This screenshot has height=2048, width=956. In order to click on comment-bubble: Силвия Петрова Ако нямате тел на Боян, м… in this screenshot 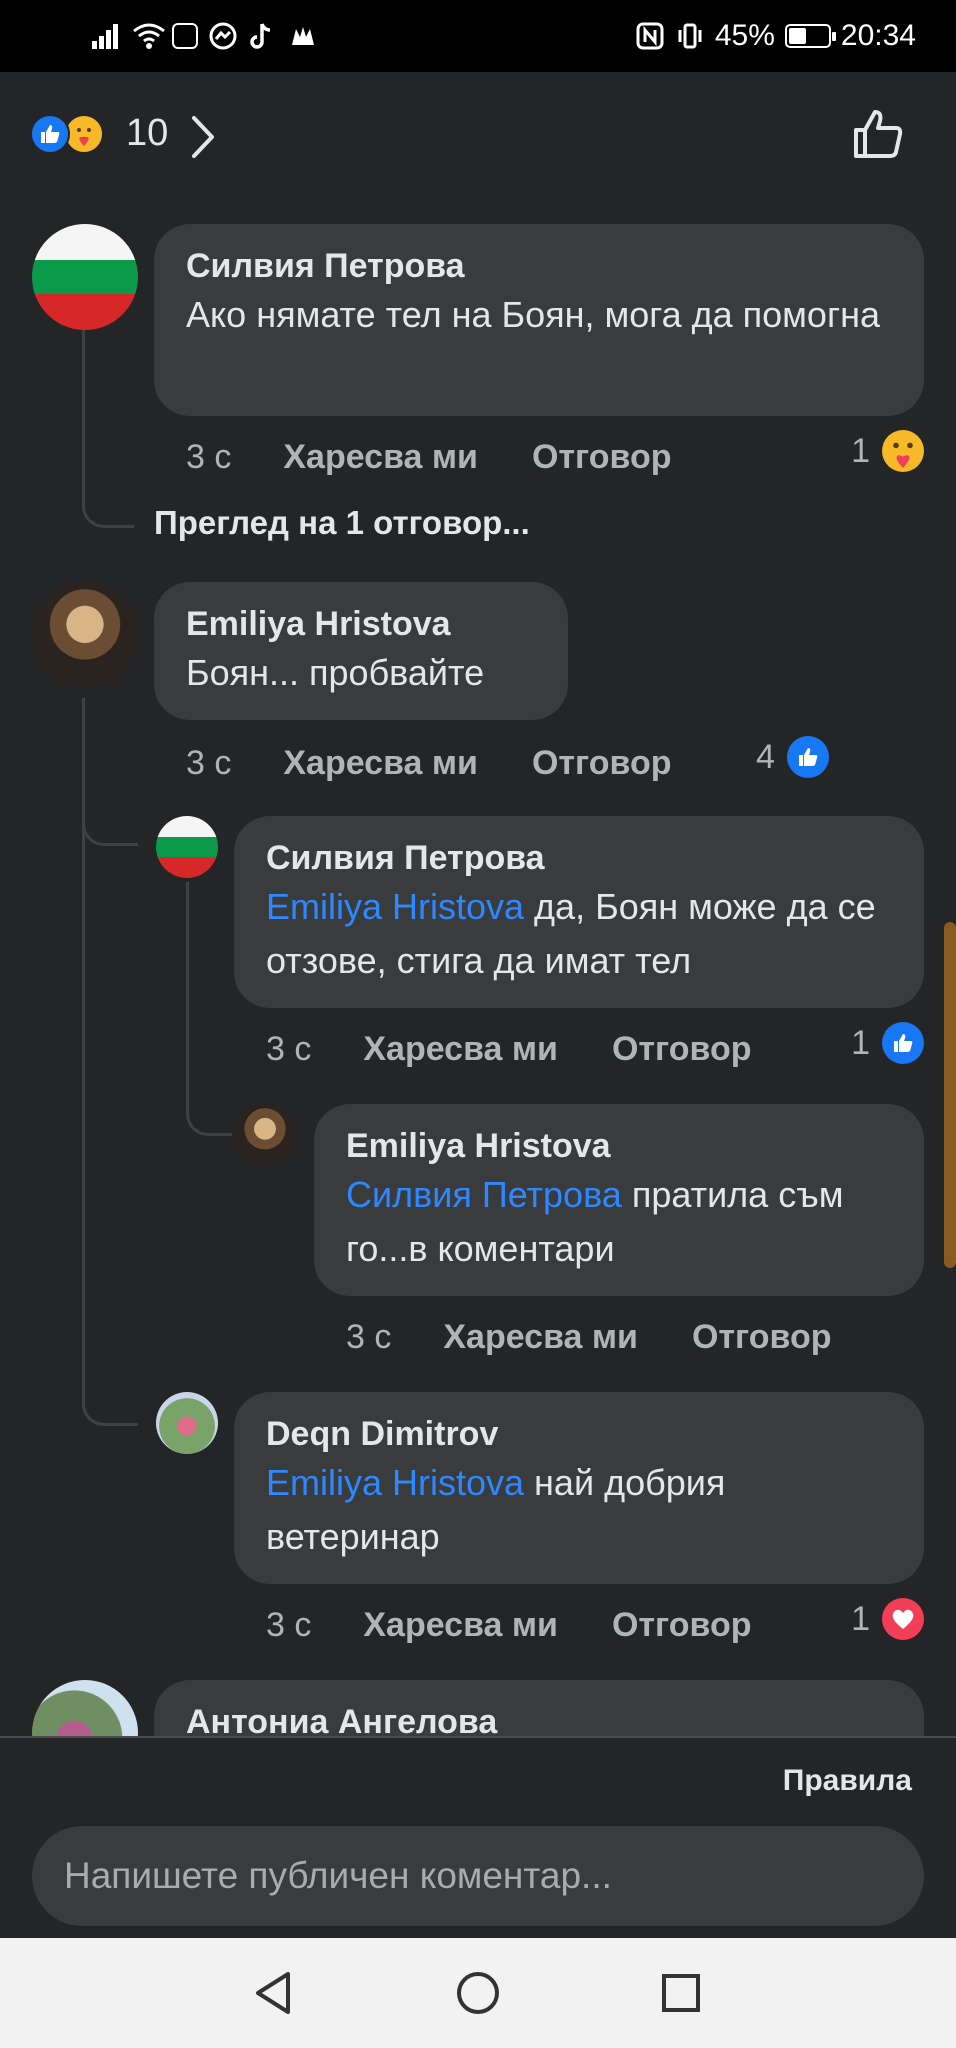, I will do `click(539, 320)`.